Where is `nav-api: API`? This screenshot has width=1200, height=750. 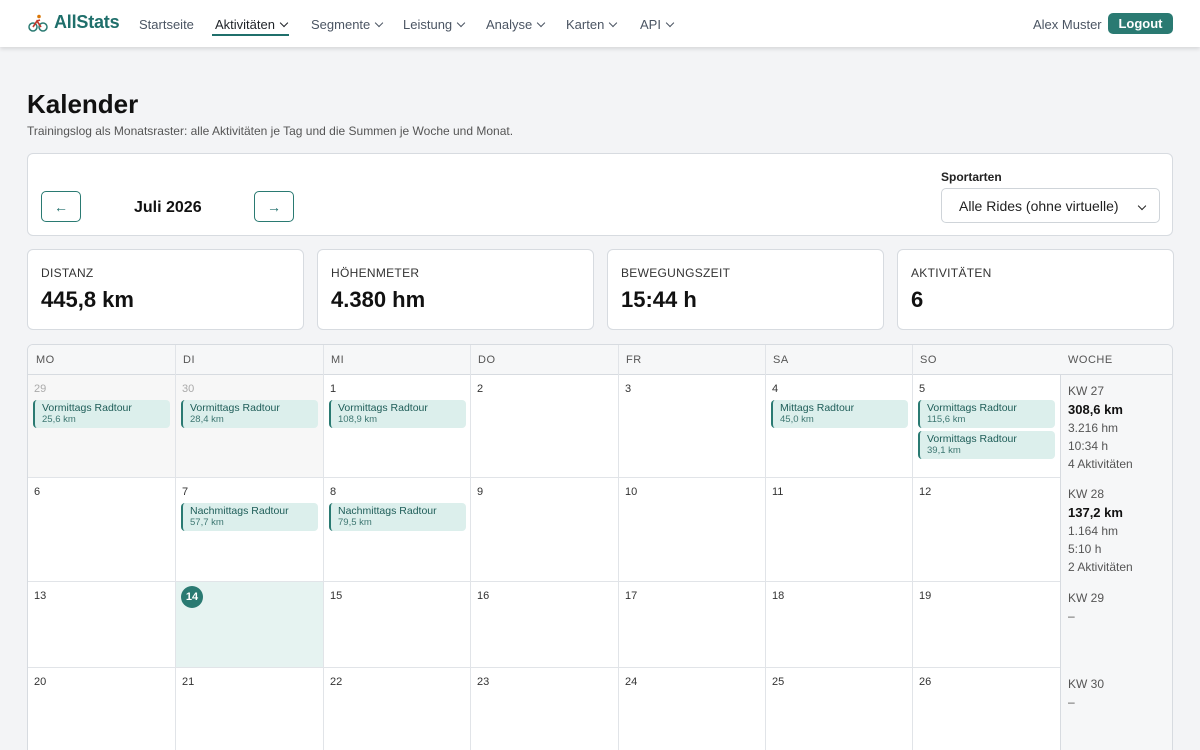 nav-api: API is located at coordinates (657, 24).